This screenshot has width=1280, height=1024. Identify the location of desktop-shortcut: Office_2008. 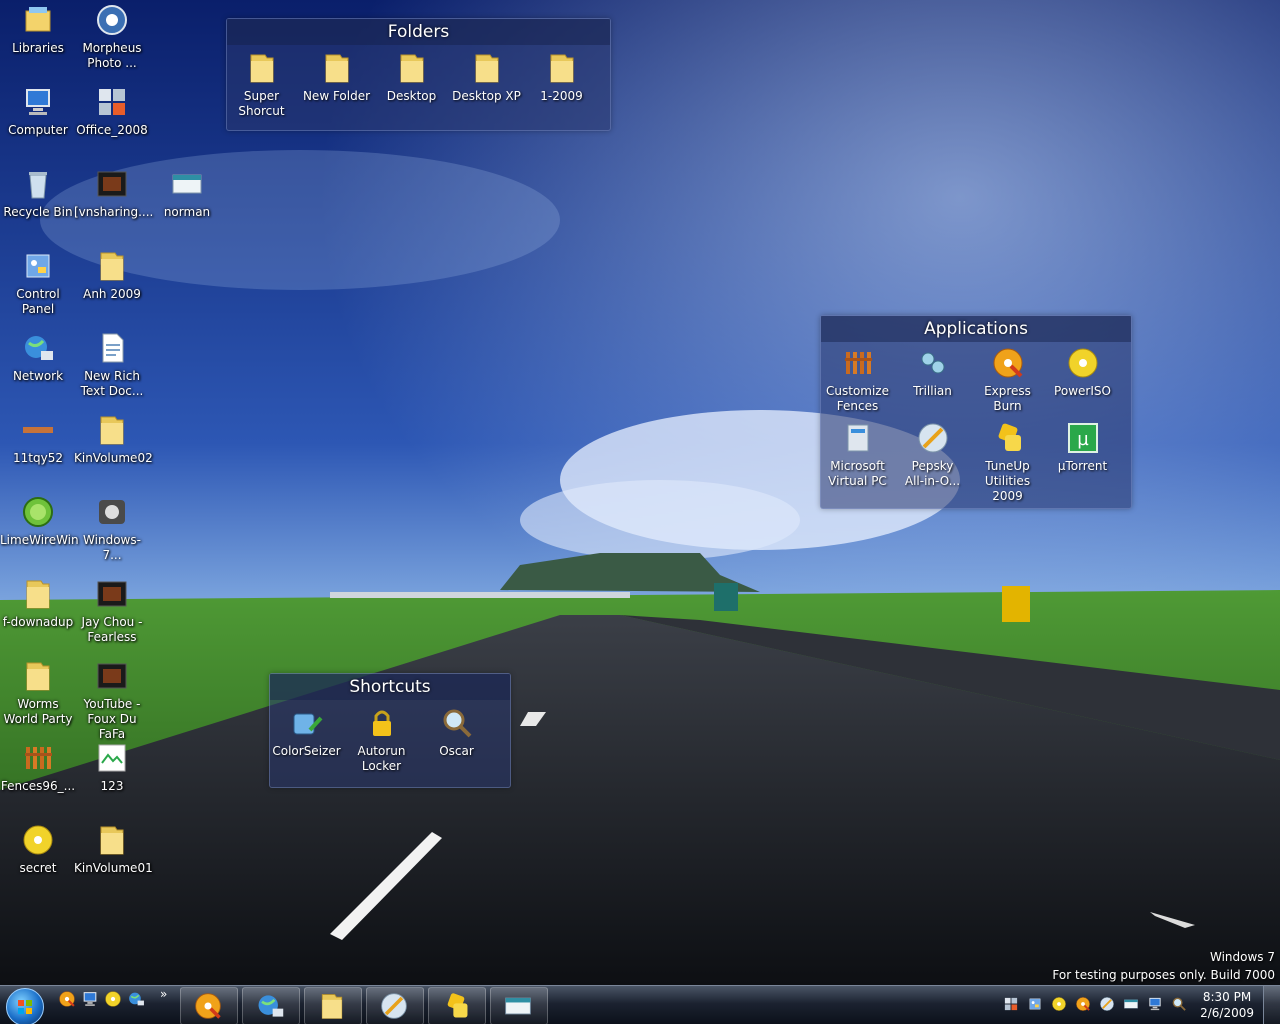
(112, 111).